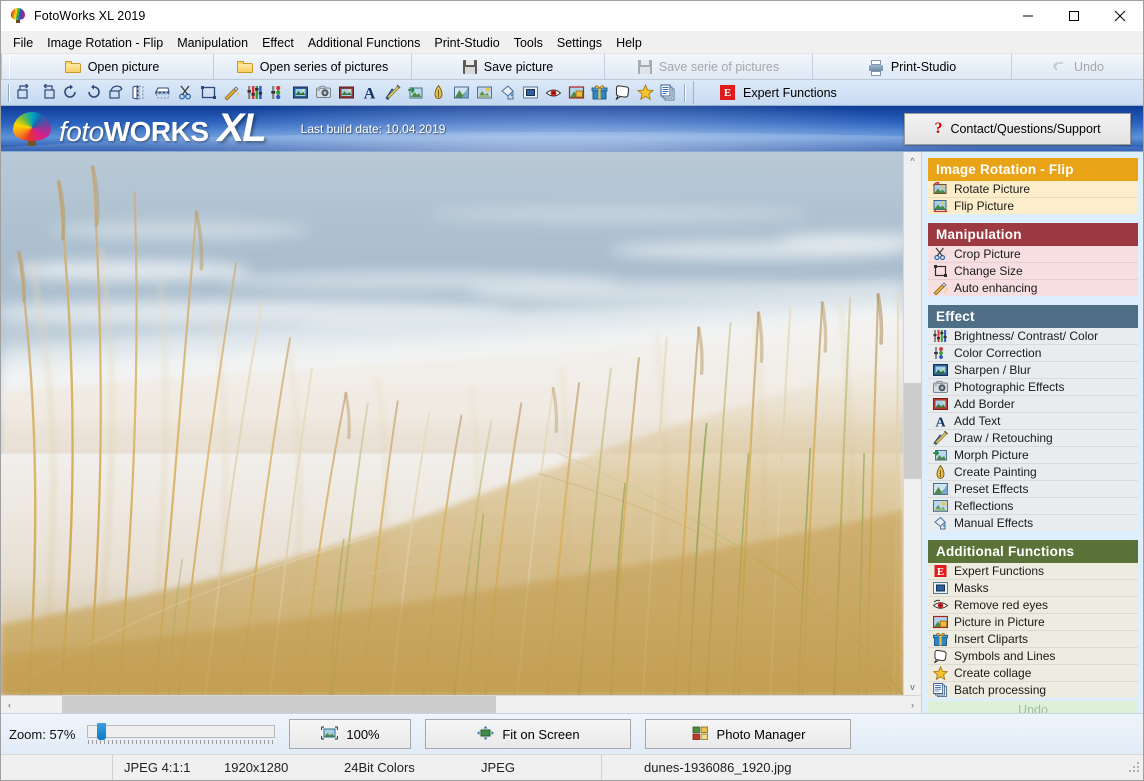 This screenshot has width=1144, height=781. I want to click on sidebar-item-draw-retouching: Draw / Retouching, so click(1033, 438).